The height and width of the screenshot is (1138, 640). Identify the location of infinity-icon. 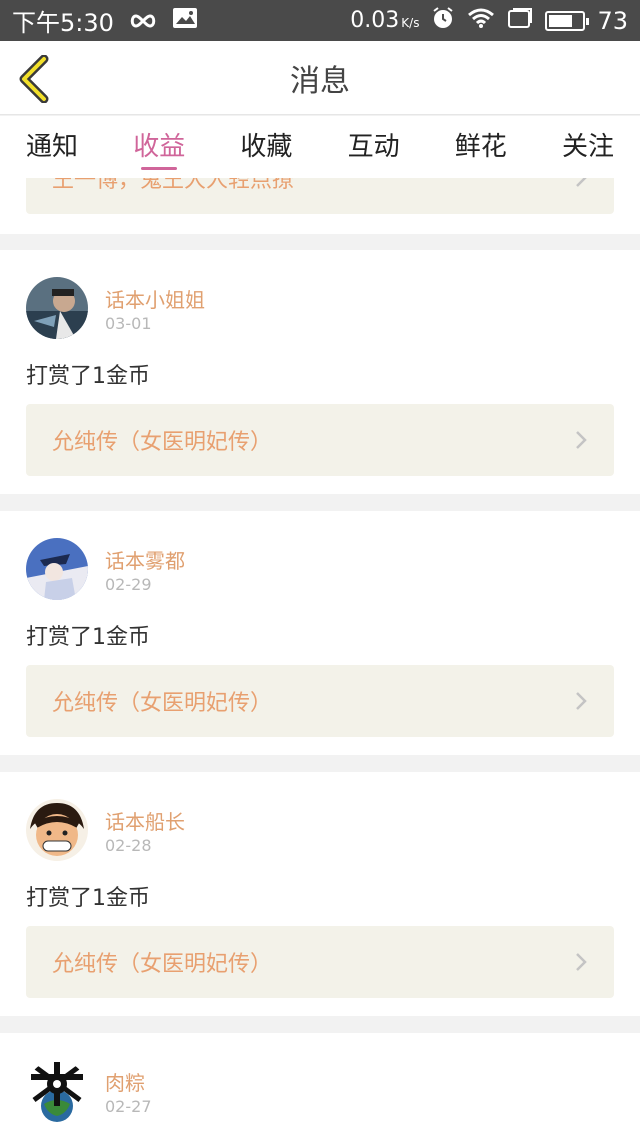
(143, 21).